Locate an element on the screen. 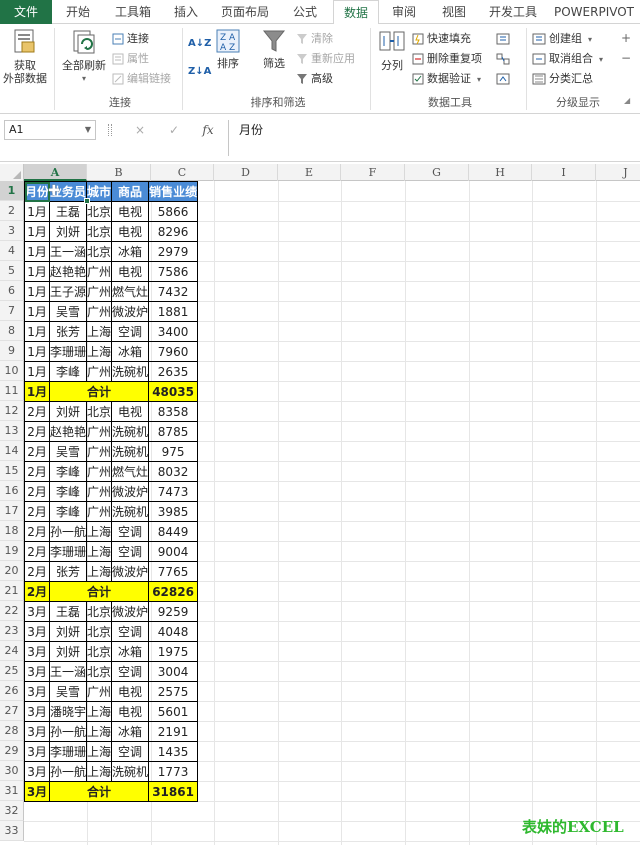 Image resolution: width=640 pixels, height=845 pixels. dialog-launcher-icon: ◢ is located at coordinates (629, 101).